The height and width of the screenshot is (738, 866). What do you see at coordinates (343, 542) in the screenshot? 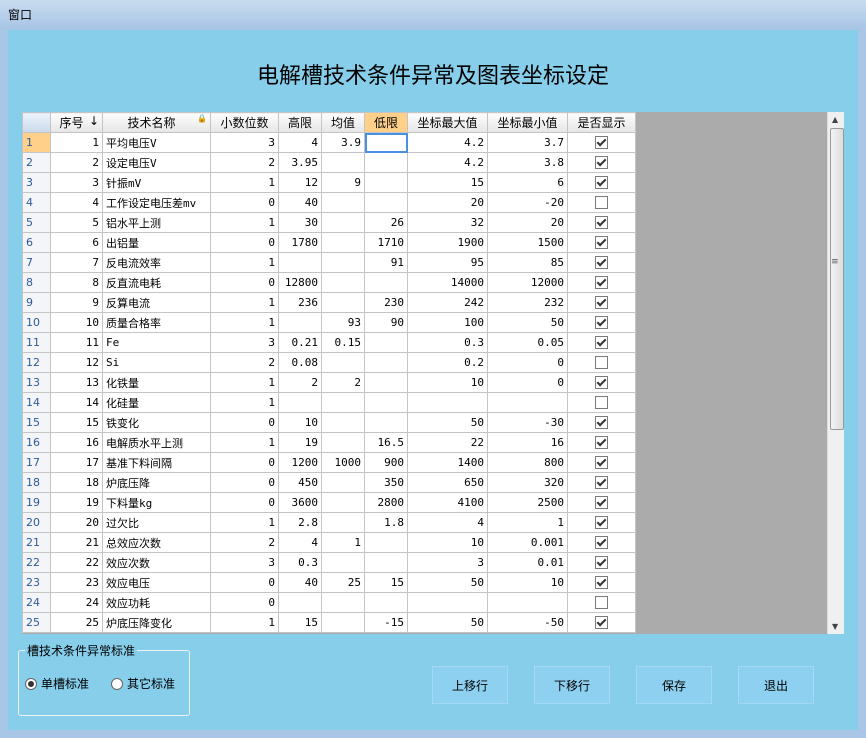
I see `cell-mean: 1` at bounding box center [343, 542].